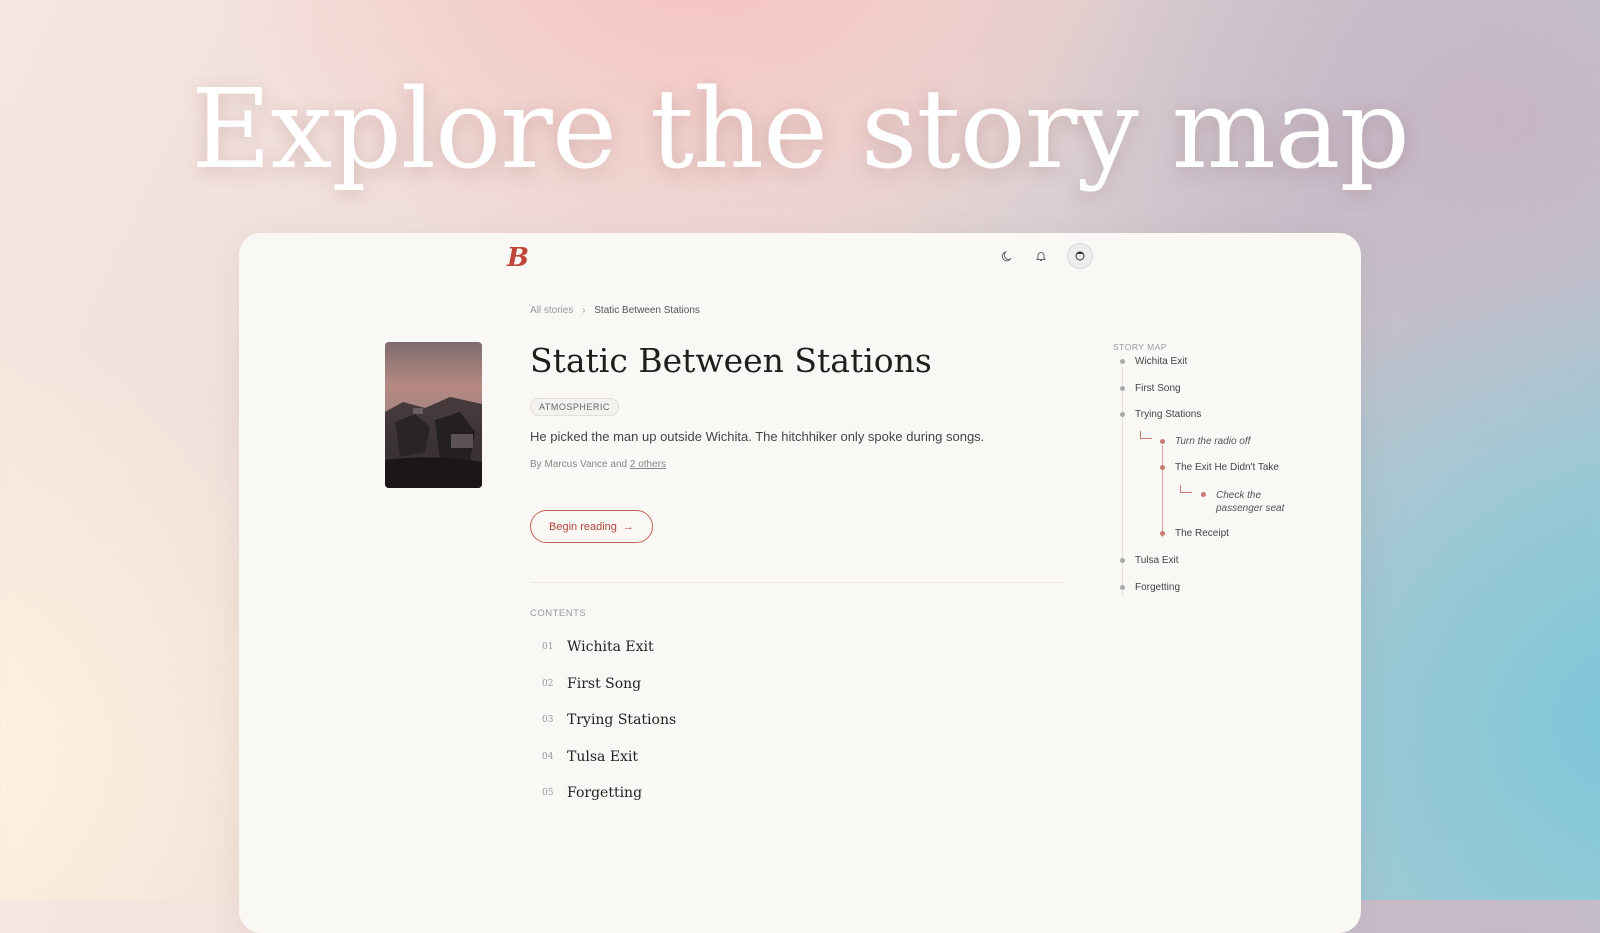  Describe the element at coordinates (1256, 502) in the screenshot. I see `map-node: Check the passenger seat` at that location.